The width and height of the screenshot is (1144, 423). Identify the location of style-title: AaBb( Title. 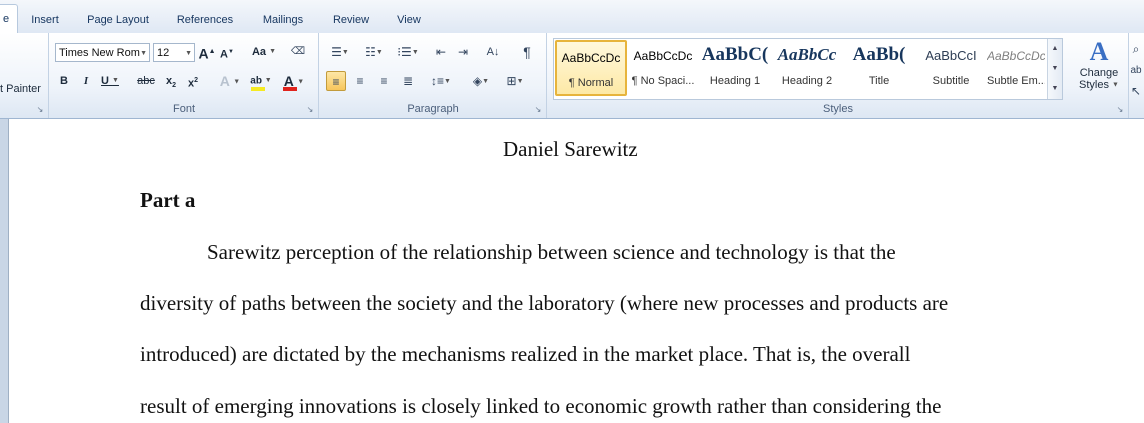
(879, 68).